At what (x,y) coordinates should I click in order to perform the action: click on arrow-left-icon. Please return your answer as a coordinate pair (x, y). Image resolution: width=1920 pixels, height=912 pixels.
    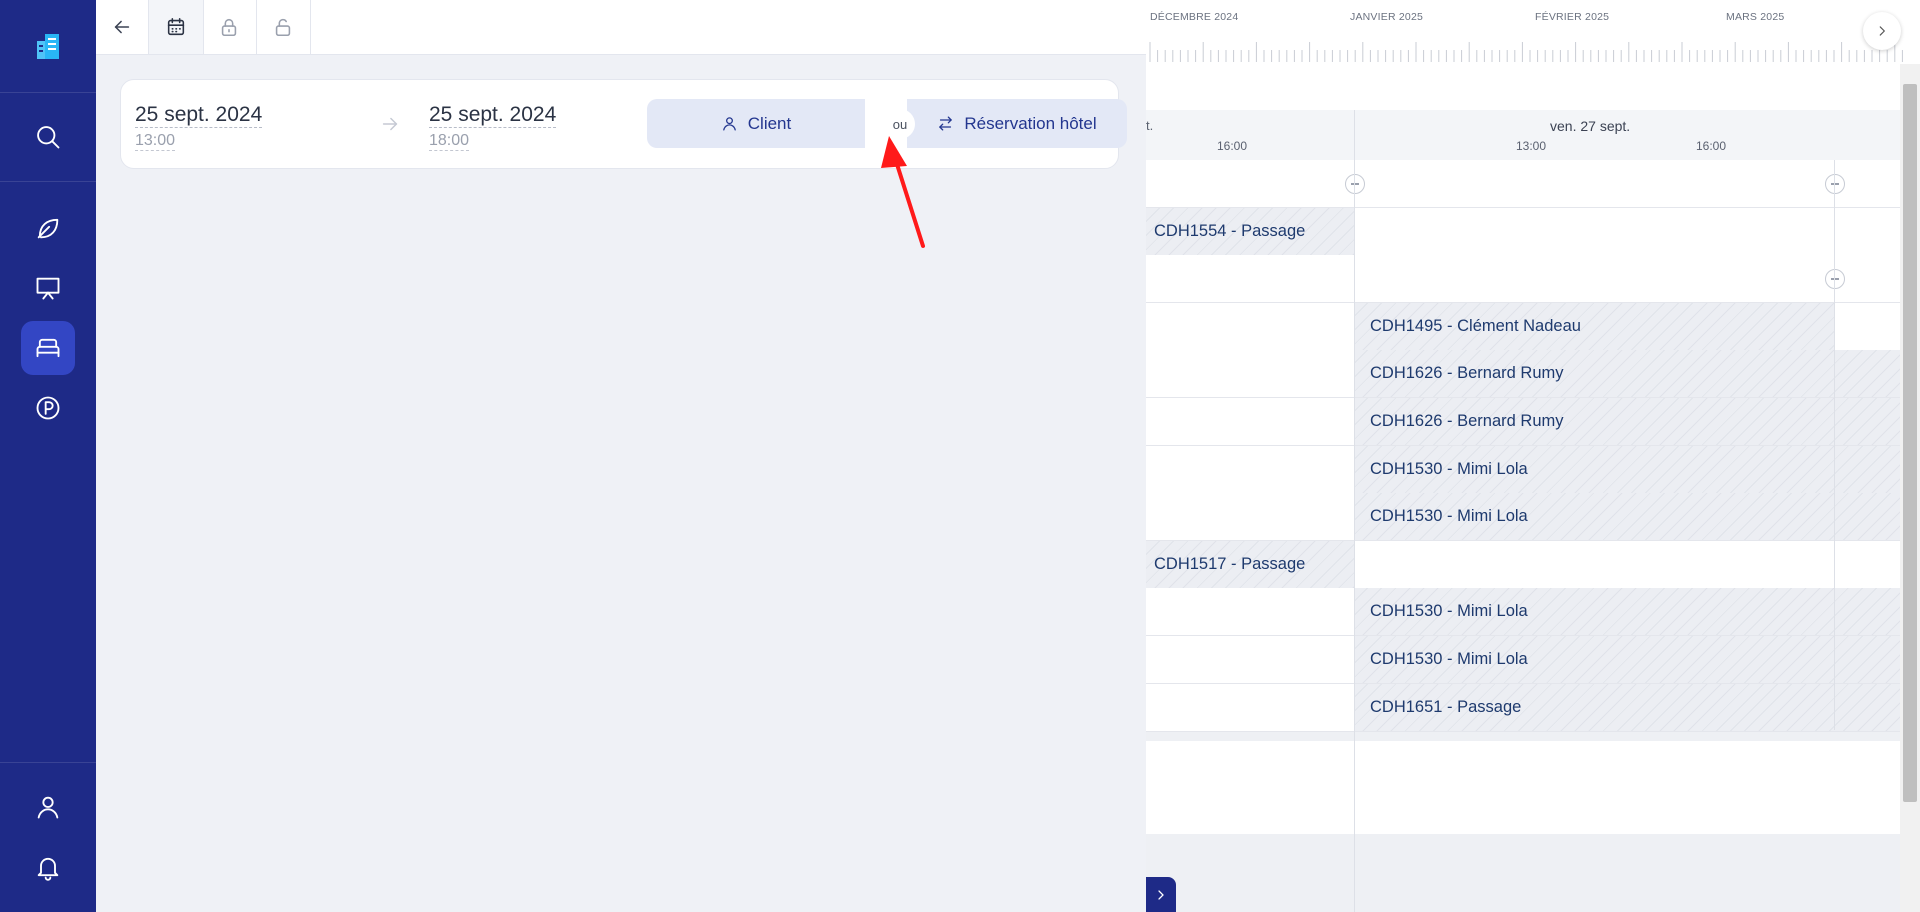
    Looking at the image, I should click on (122, 27).